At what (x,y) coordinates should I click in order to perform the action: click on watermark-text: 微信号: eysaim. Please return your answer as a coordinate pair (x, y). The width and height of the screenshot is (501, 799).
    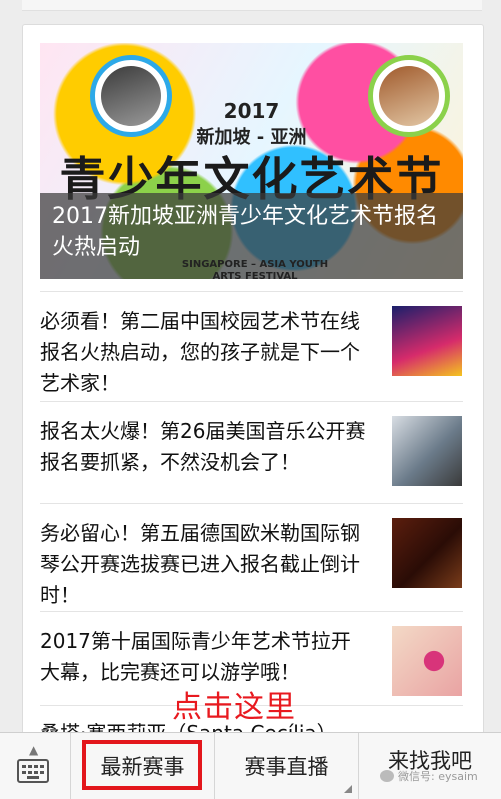
    Looking at the image, I should click on (438, 776).